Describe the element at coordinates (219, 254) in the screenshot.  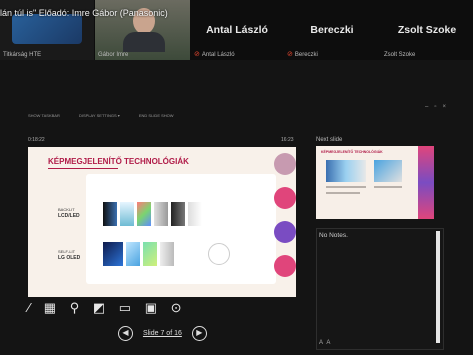
I see `annotation-circle` at that location.